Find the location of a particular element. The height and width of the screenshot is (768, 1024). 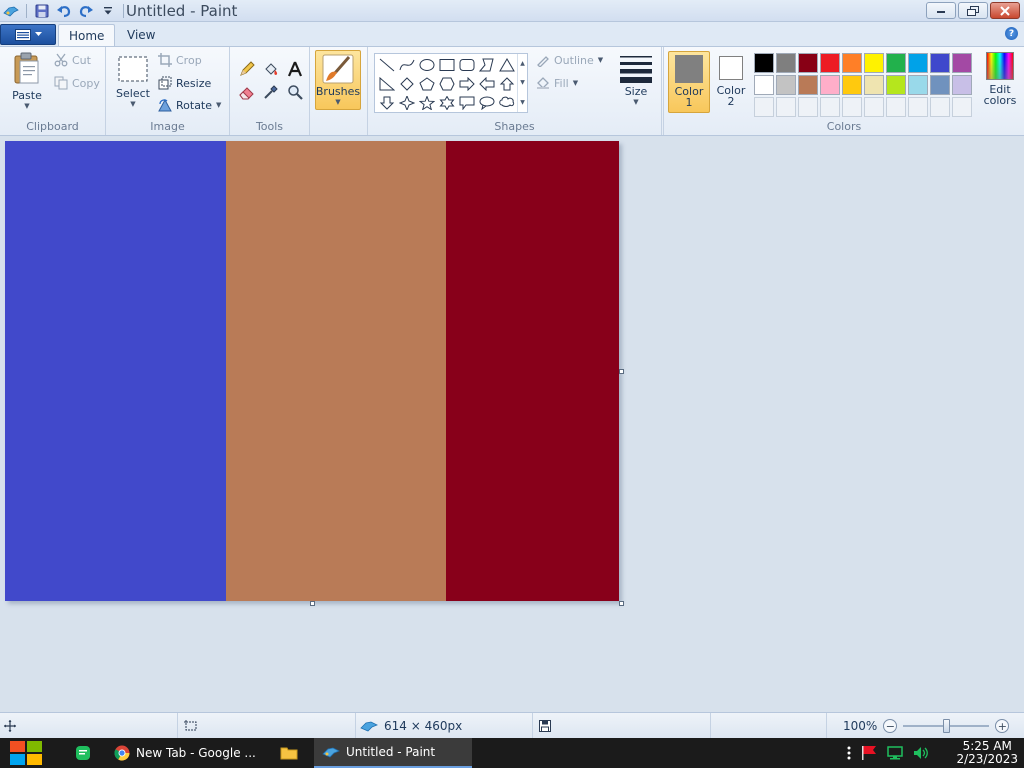

redo-icon is located at coordinates (86, 11).